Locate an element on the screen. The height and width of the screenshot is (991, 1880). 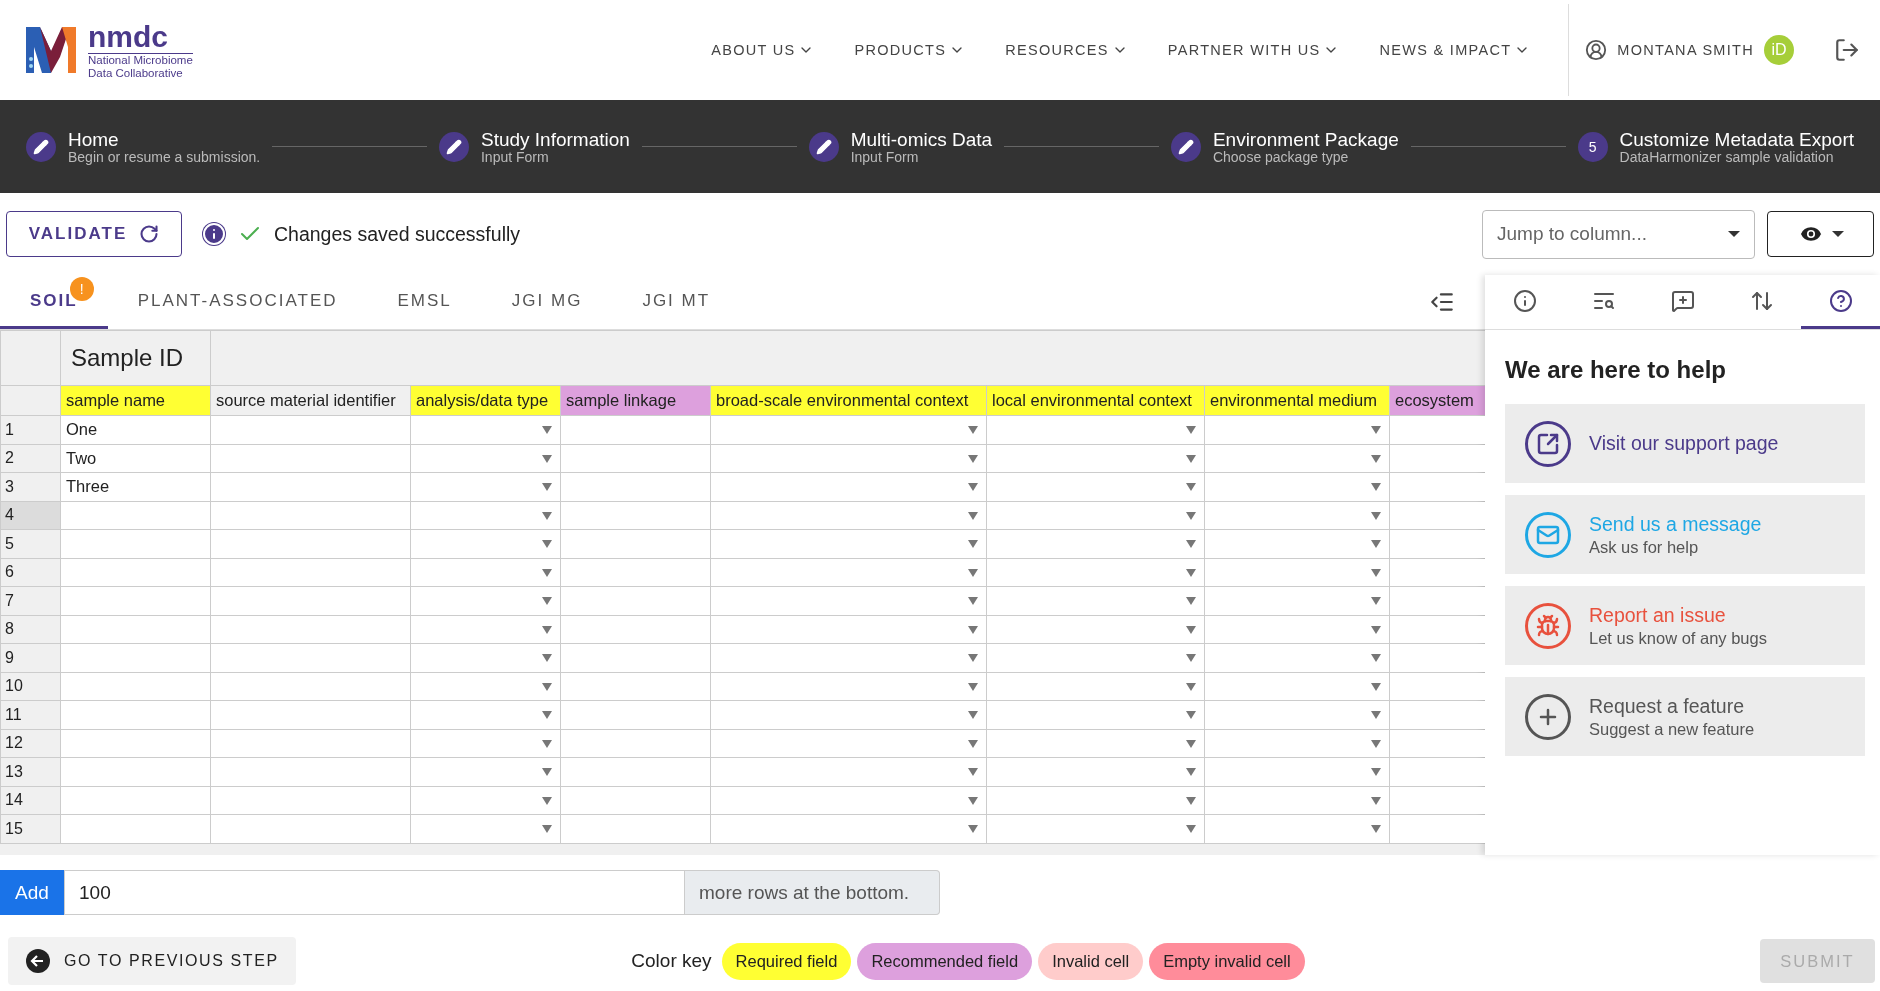
help-link: Request a feature is located at coordinates (1672, 706).